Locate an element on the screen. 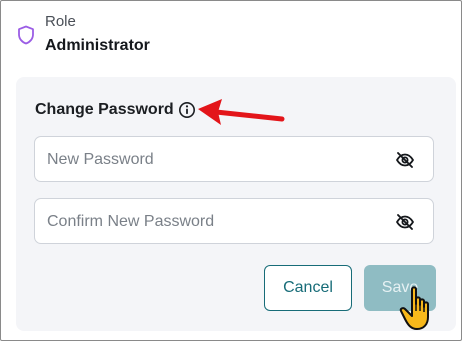 The height and width of the screenshot is (341, 462). new-password-field is located at coordinates (234, 159).